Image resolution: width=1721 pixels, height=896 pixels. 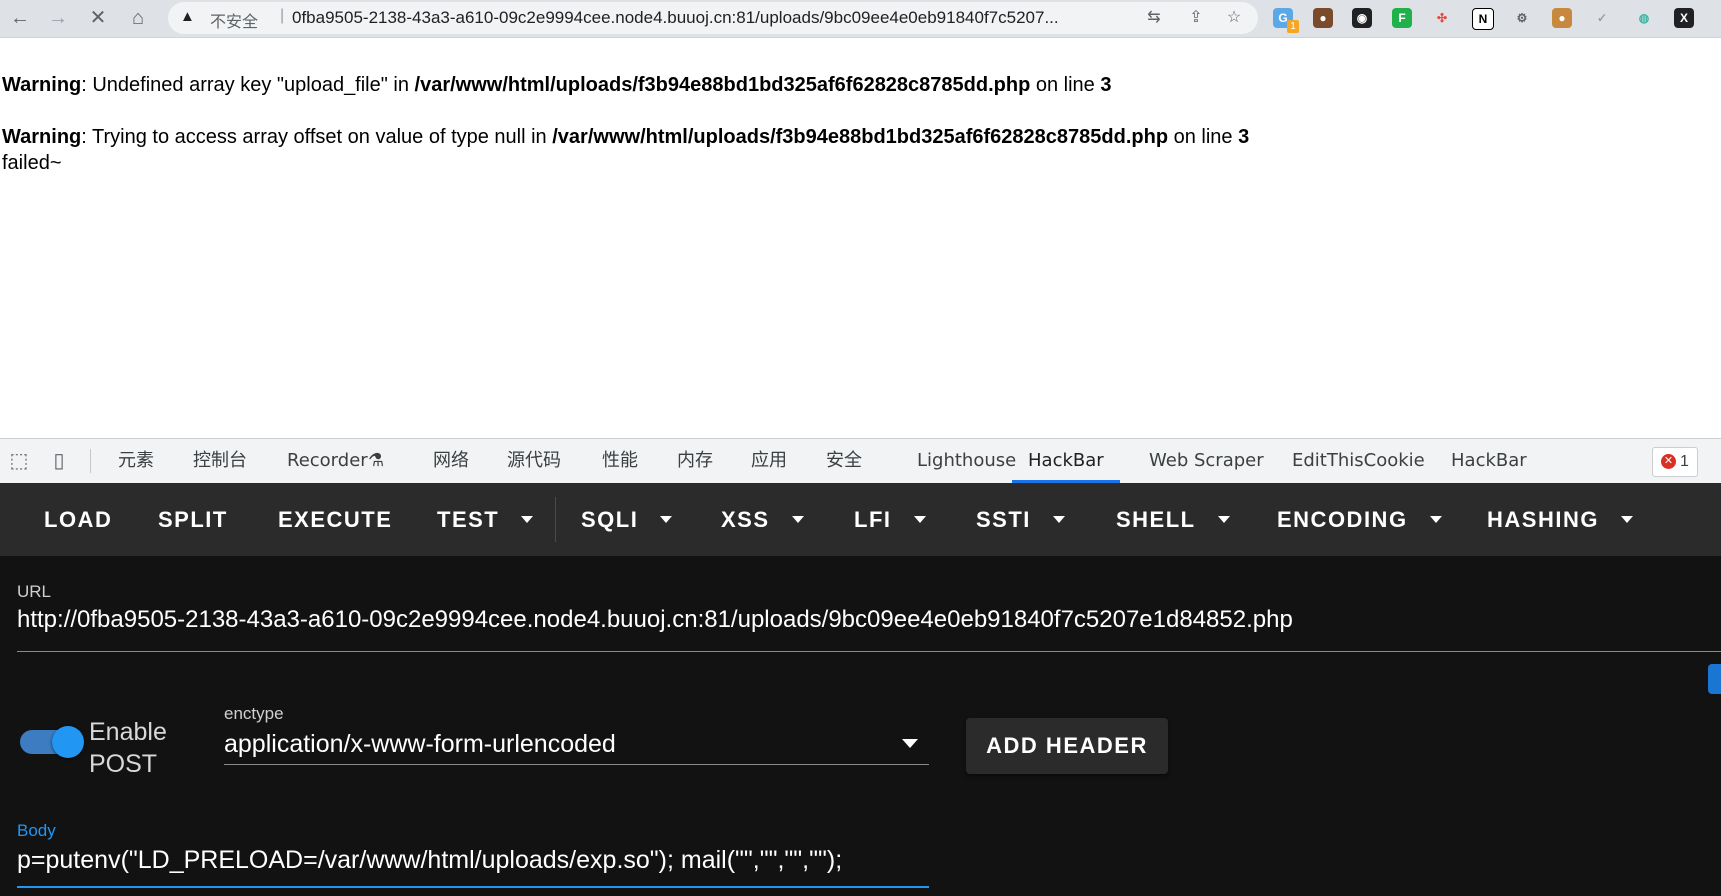 I want to click on xss-menu-button: XSS, so click(x=762, y=519).